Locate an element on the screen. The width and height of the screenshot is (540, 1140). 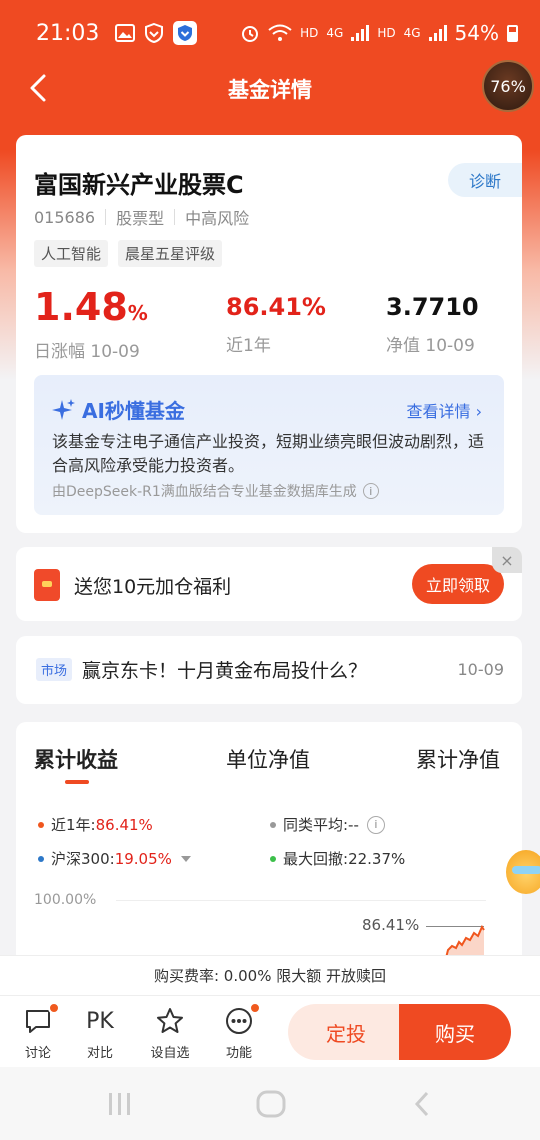
nav-stat: 3.7710 净值 10-09 is located at coordinates (432, 320).